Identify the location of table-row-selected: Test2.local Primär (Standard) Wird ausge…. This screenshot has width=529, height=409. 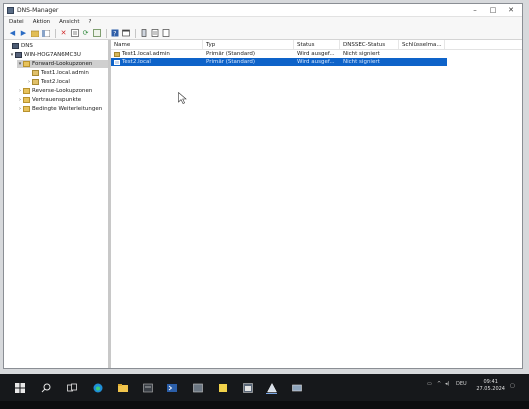
(279, 62).